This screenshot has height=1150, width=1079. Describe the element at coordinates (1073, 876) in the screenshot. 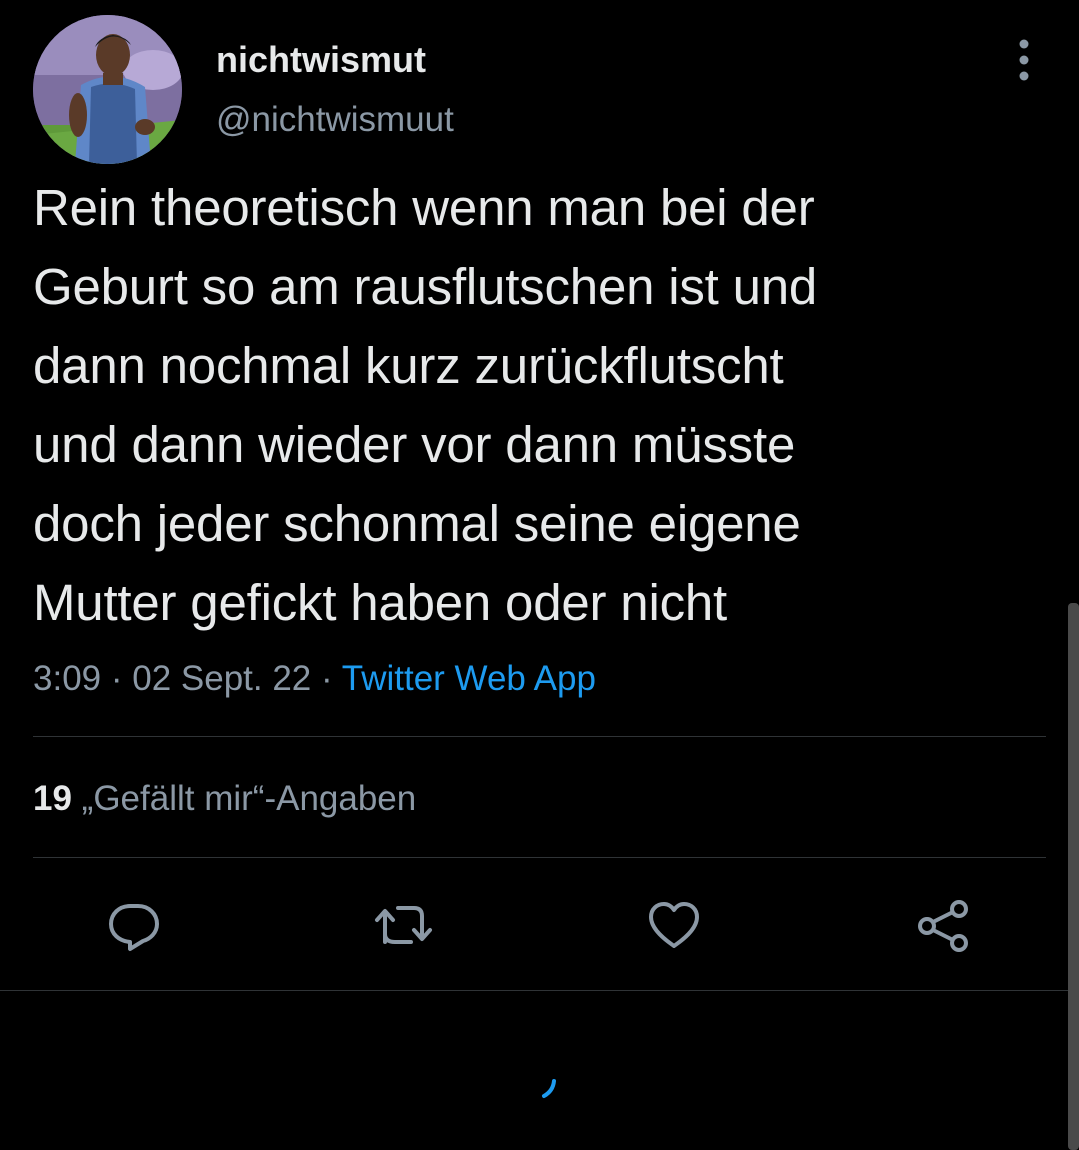

I see `scrollbar` at that location.